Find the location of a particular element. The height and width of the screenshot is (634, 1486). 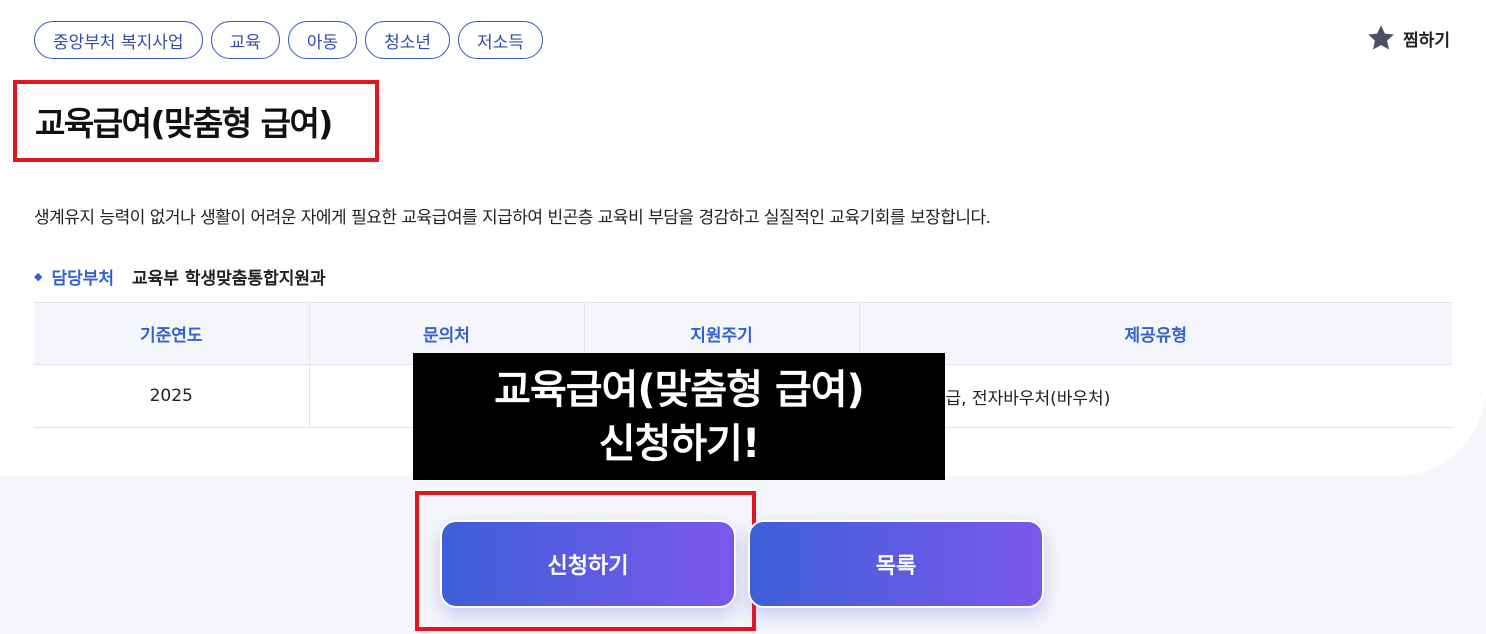

overlay-caption: 교육급여(맞춤형 급여) 신청하기! is located at coordinates (679, 416).